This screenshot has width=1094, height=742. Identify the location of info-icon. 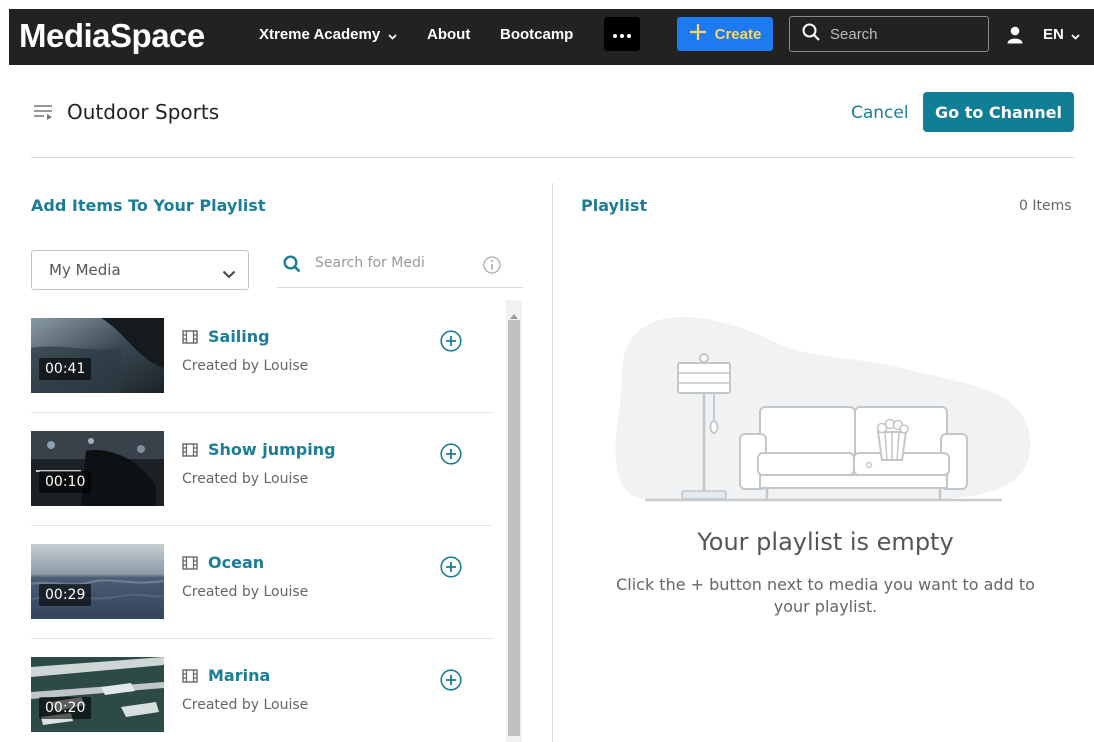
(492, 267).